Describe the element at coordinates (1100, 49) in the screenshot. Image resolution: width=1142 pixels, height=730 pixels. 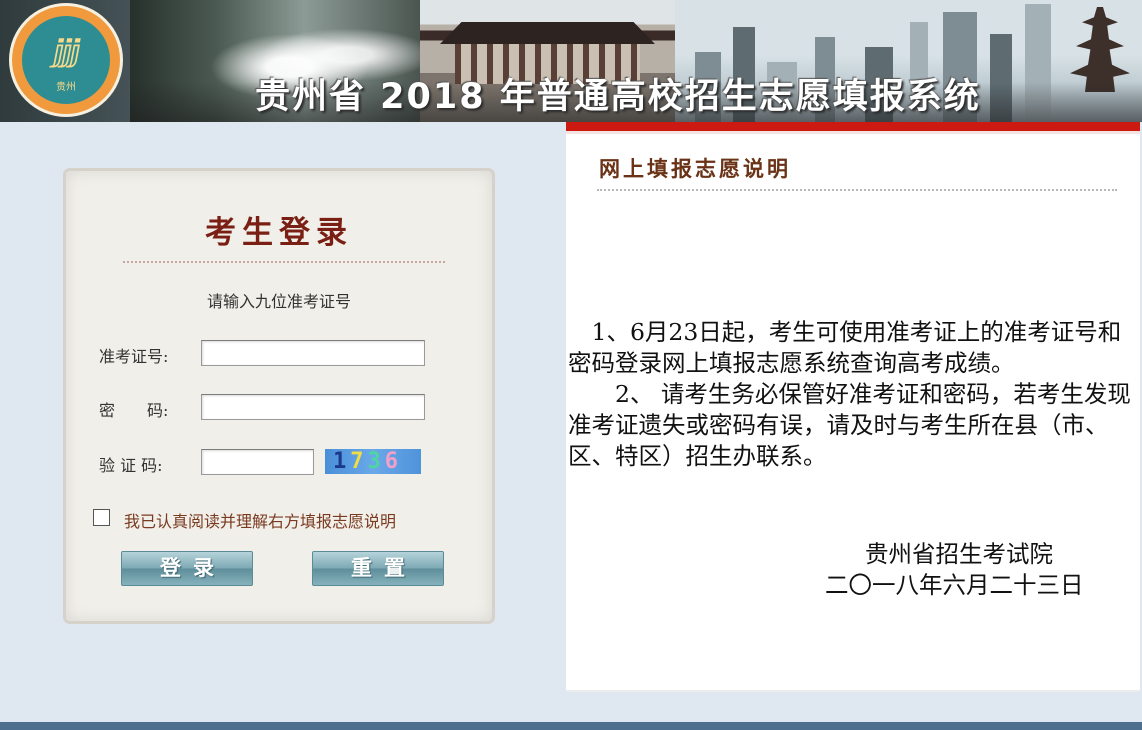
I see `pagoda-icon` at that location.